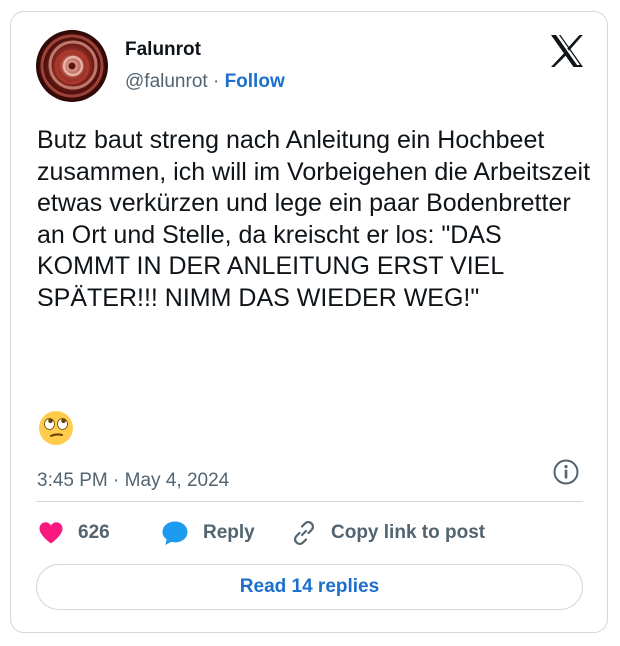 The height and width of the screenshot is (646, 620). Describe the element at coordinates (163, 50) in the screenshot. I see `author-name: Falunrot` at that location.